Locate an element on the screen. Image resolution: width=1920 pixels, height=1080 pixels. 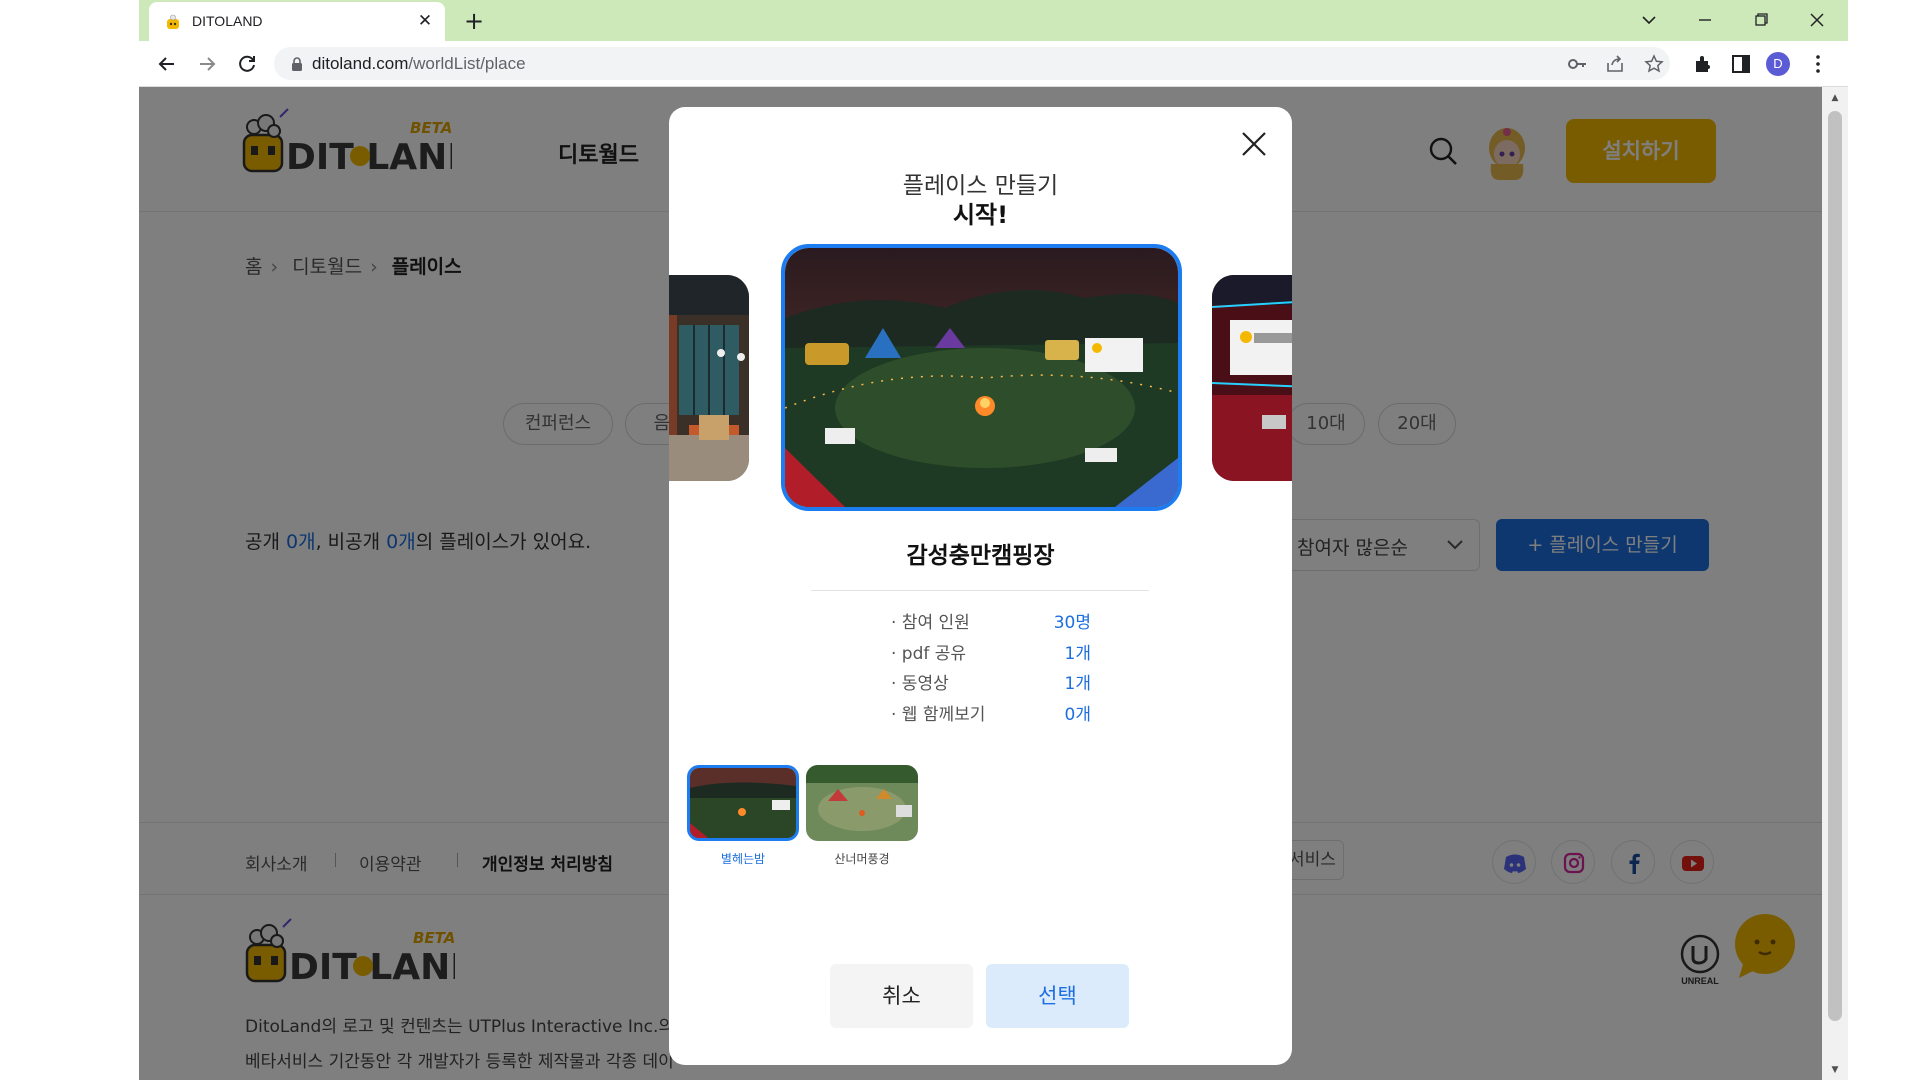
forward-arrow-icon is located at coordinates (207, 64).